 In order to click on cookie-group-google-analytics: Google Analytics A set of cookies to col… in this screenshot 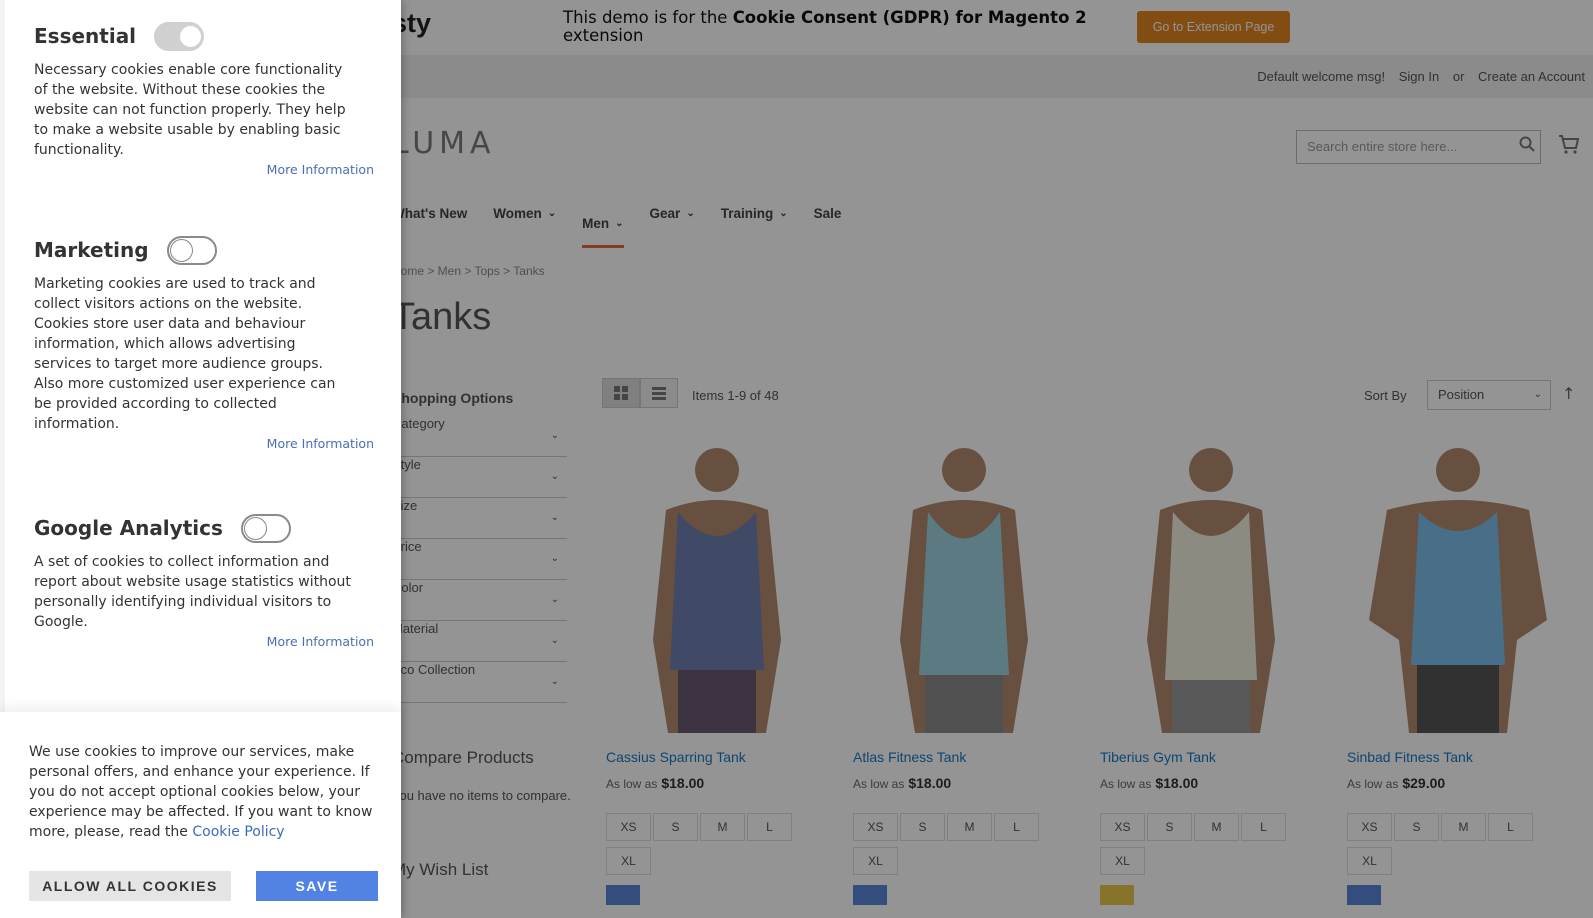, I will do `click(204, 580)`.